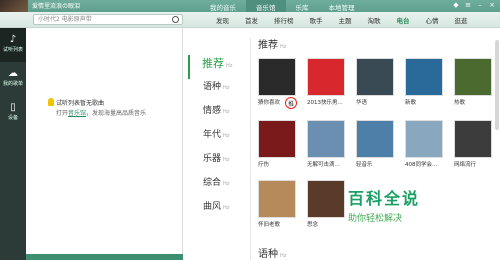 The height and width of the screenshot is (260, 500). What do you see at coordinates (212, 159) in the screenshot?
I see `category-label: 乐器` at bounding box center [212, 159].